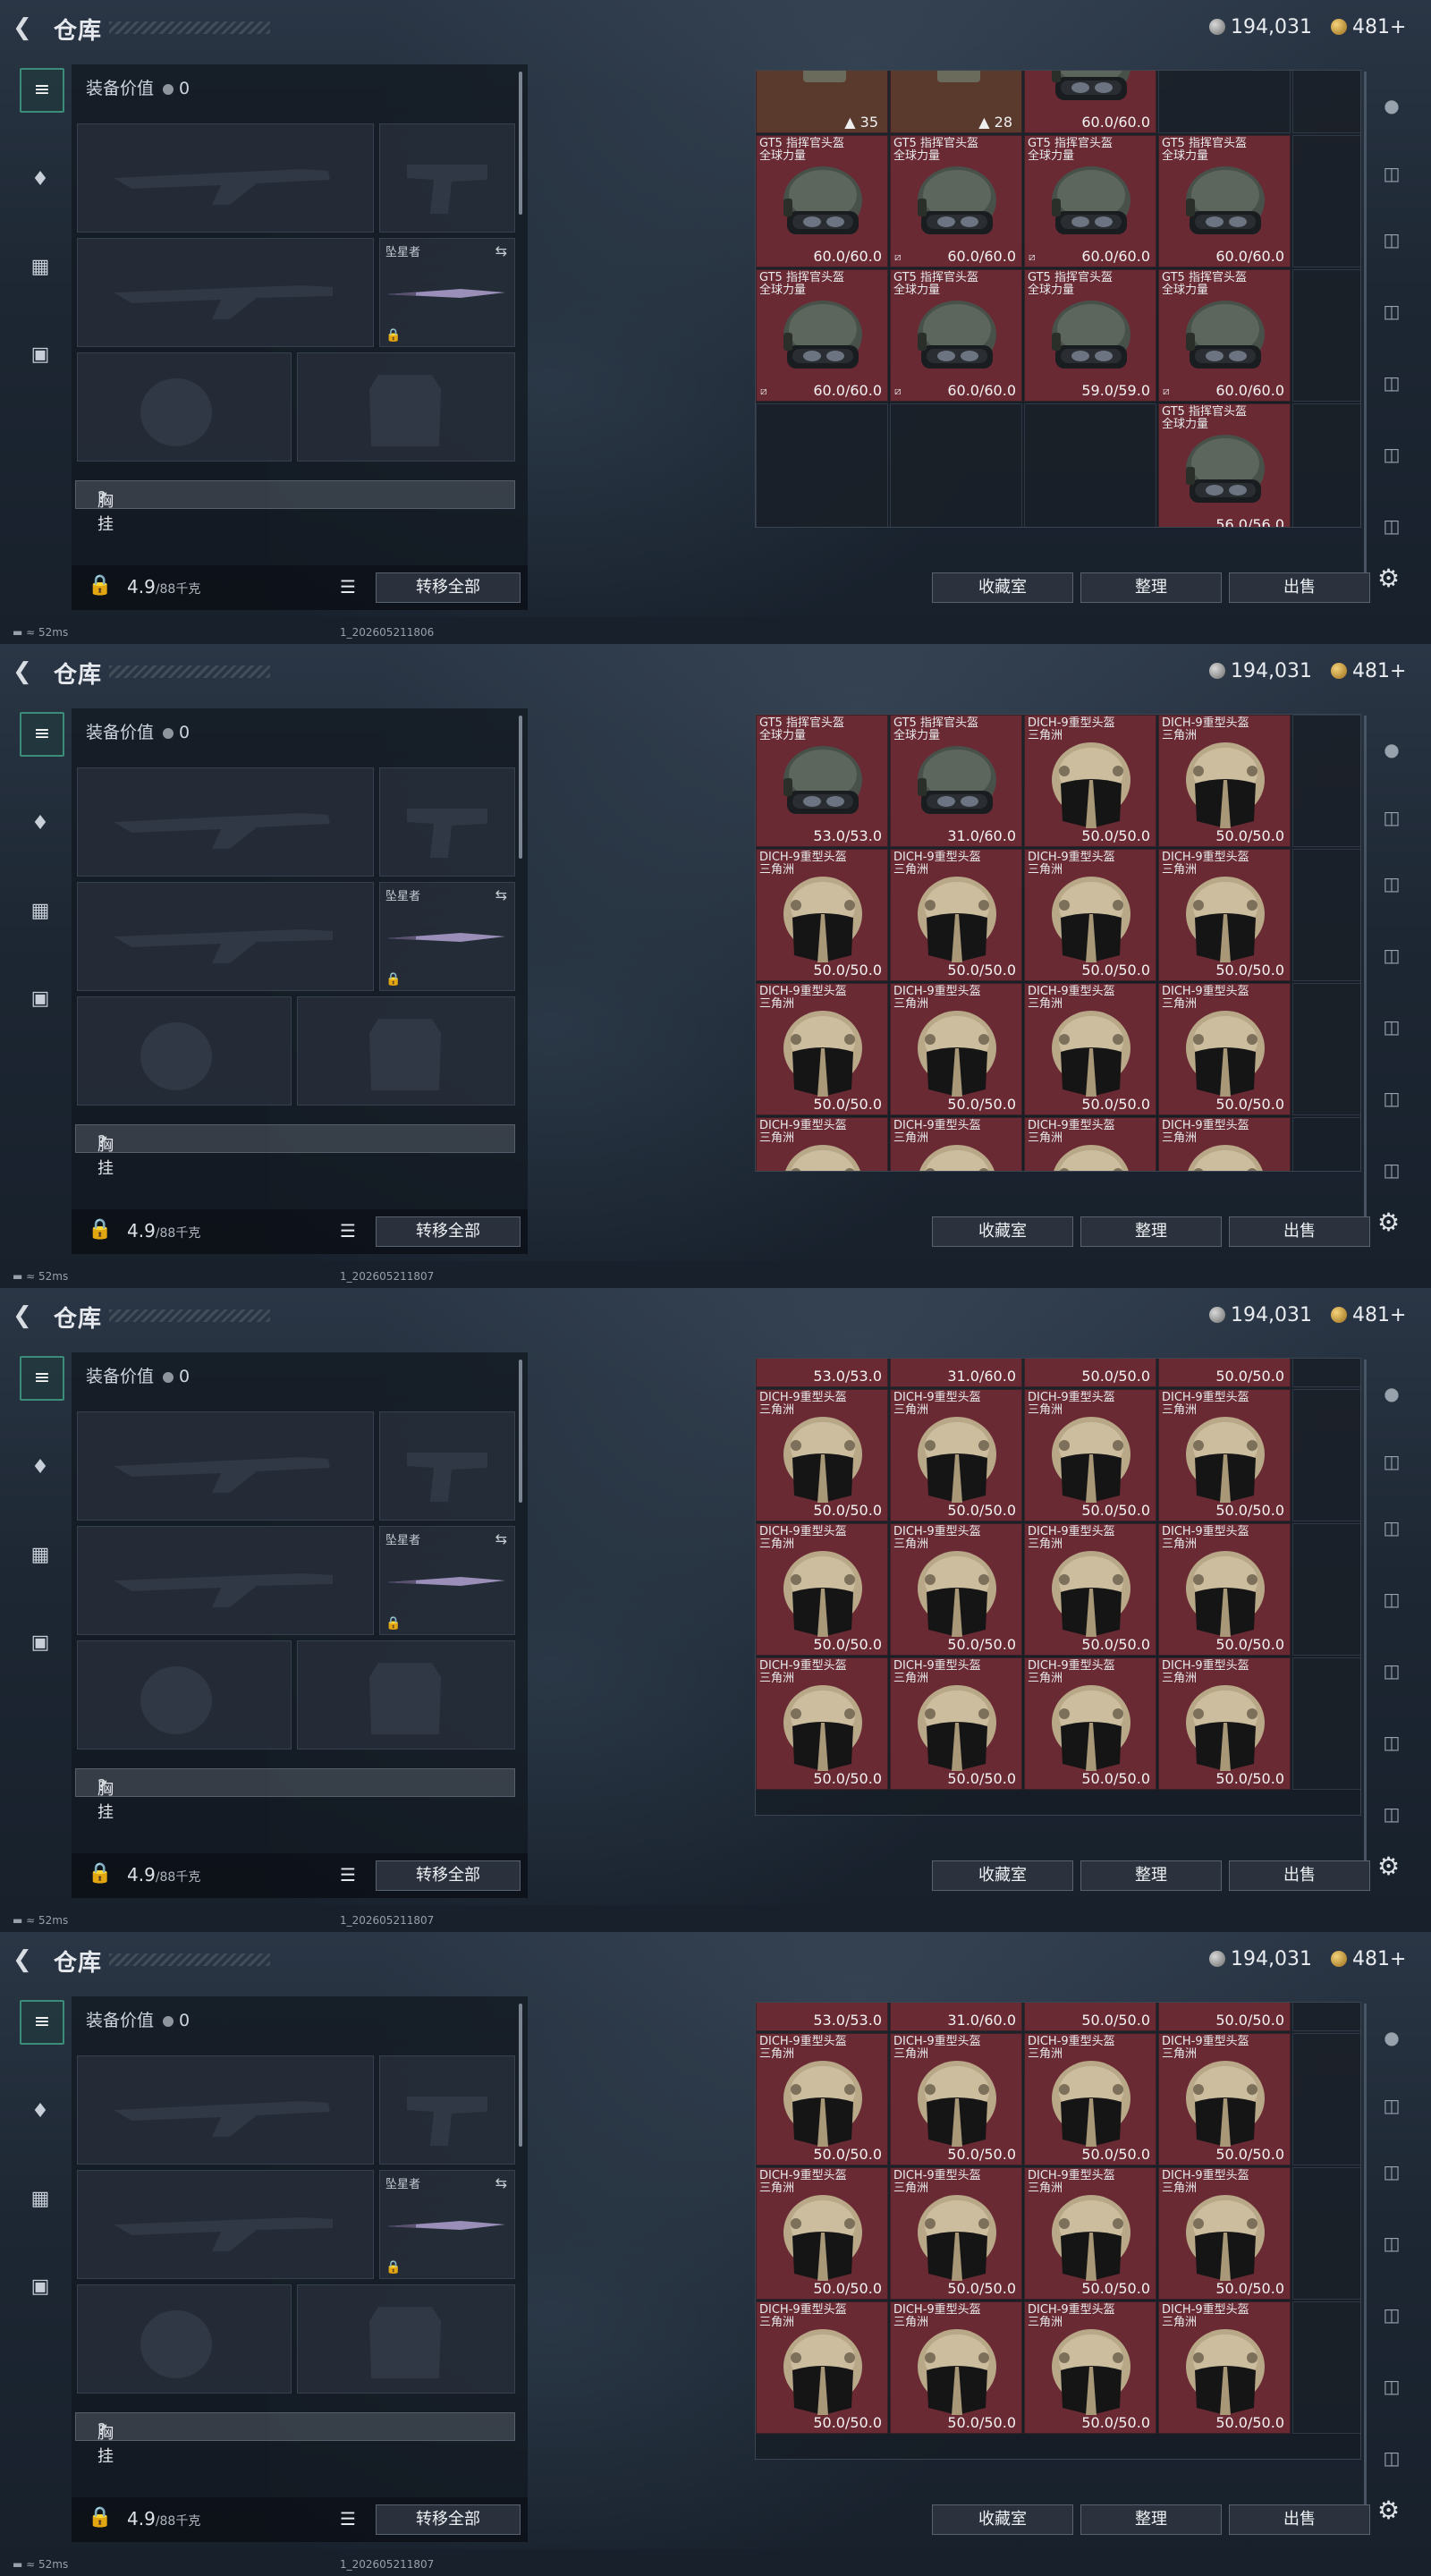 The image size is (1431, 2576). Describe the element at coordinates (822, 1373) in the screenshot. I see `inventory-item: 53.0/53.0` at that location.